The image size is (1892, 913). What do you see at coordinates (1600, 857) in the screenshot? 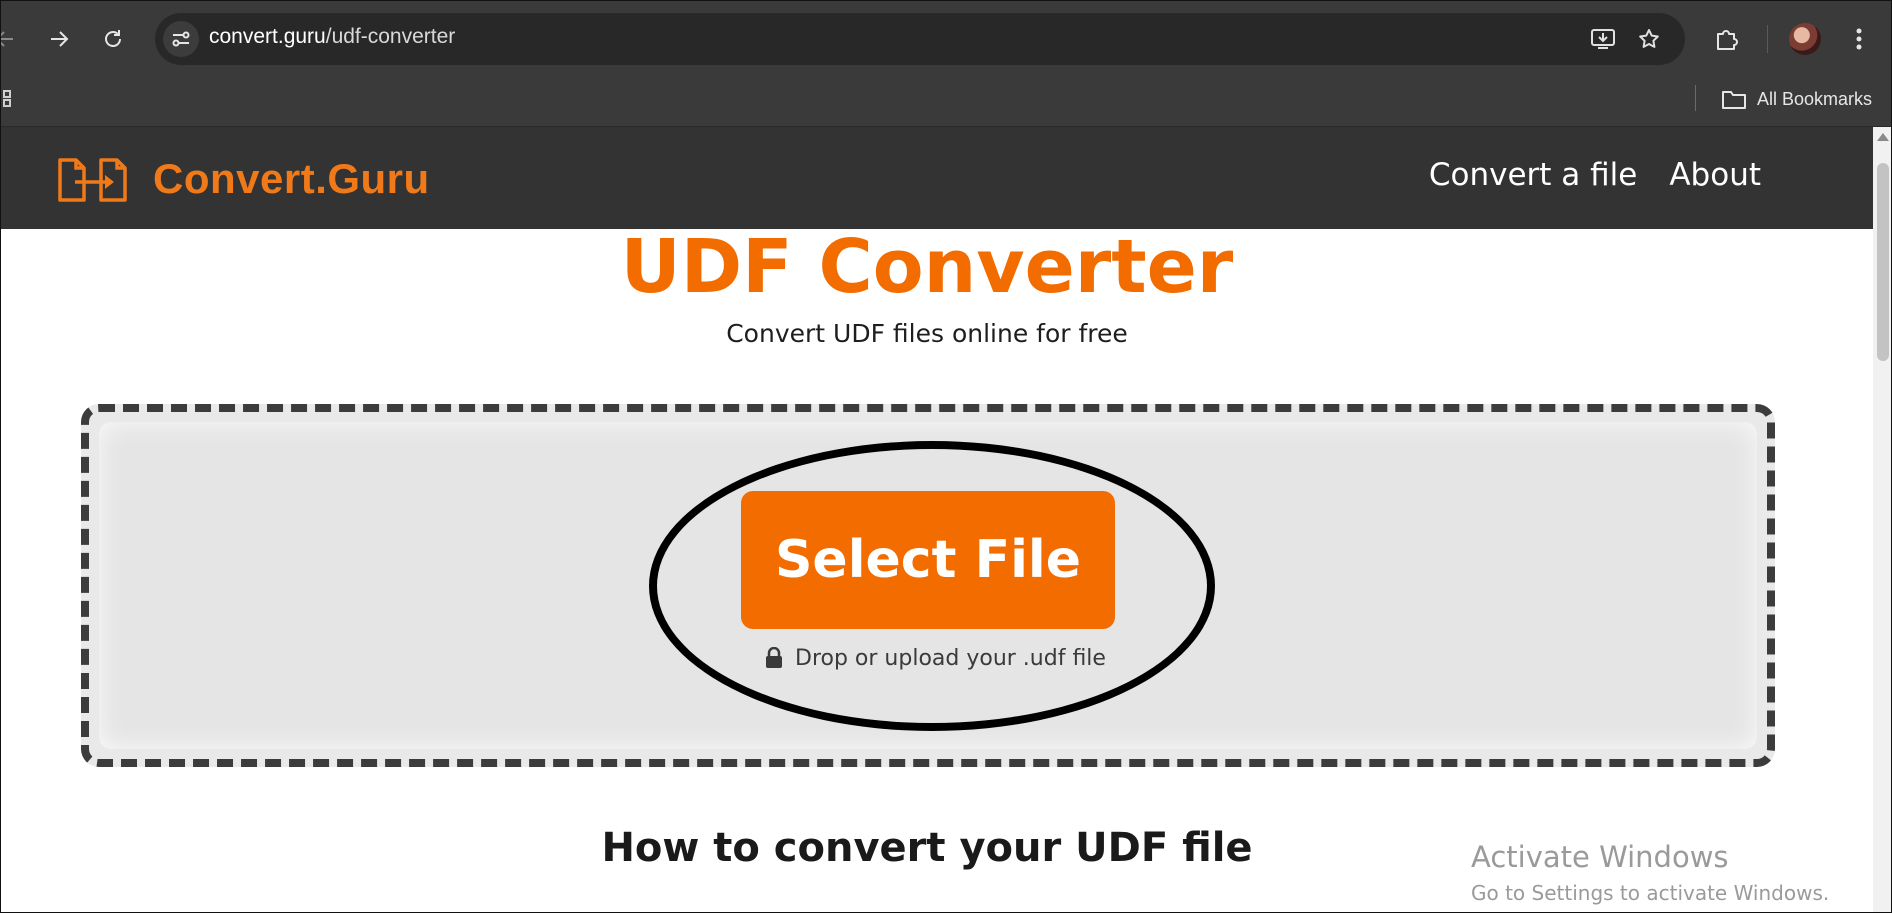
I see `watermark-title: Activate Windows` at bounding box center [1600, 857].